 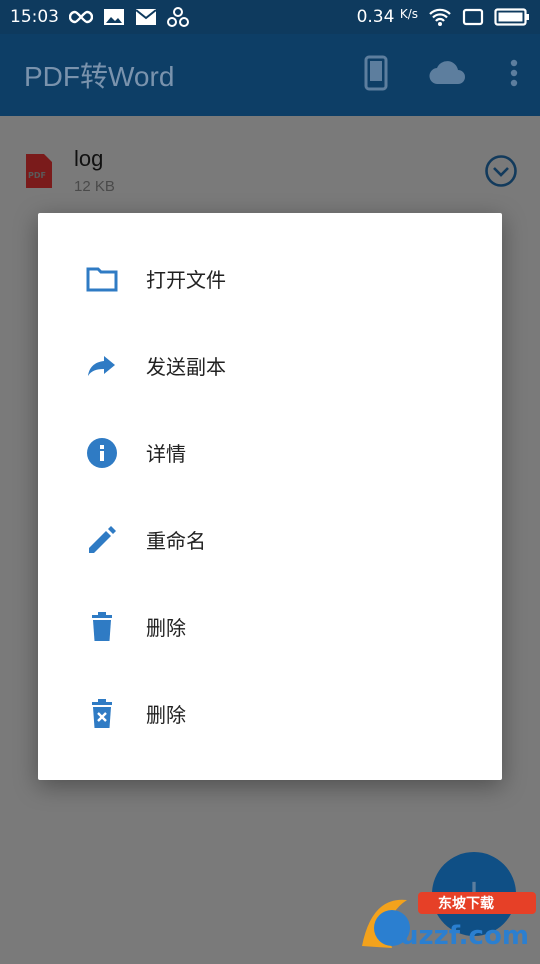 I want to click on info-icon, so click(x=102, y=453).